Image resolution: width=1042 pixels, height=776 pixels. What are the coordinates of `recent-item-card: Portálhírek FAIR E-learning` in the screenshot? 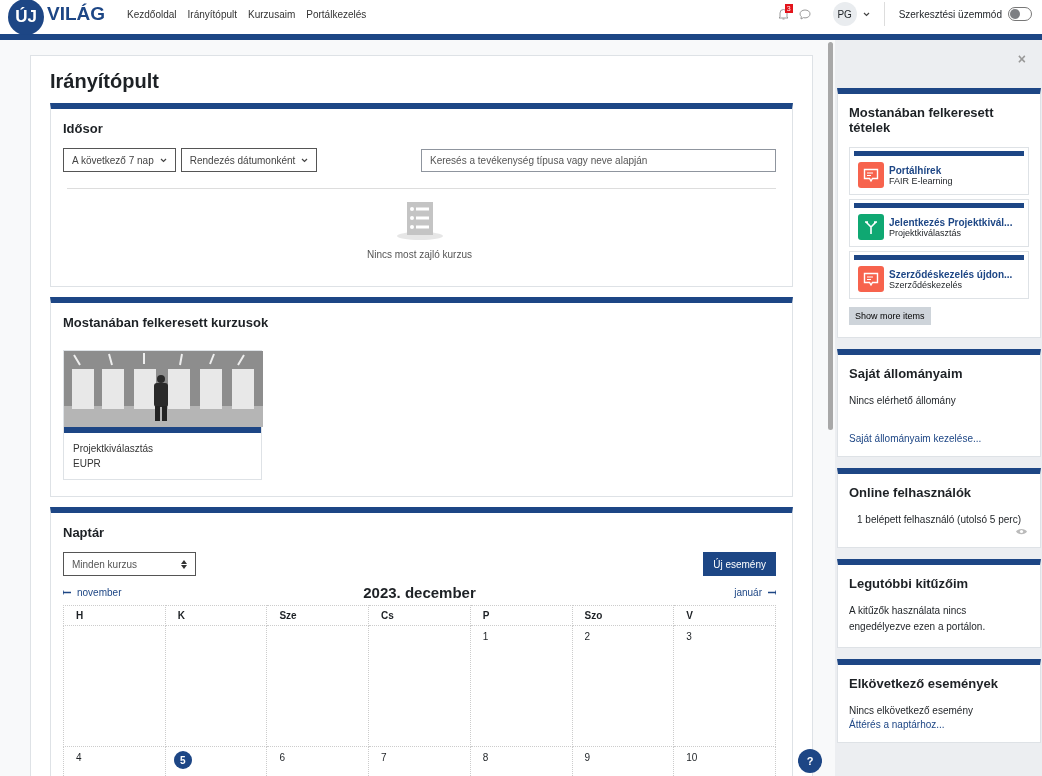 It's located at (939, 171).